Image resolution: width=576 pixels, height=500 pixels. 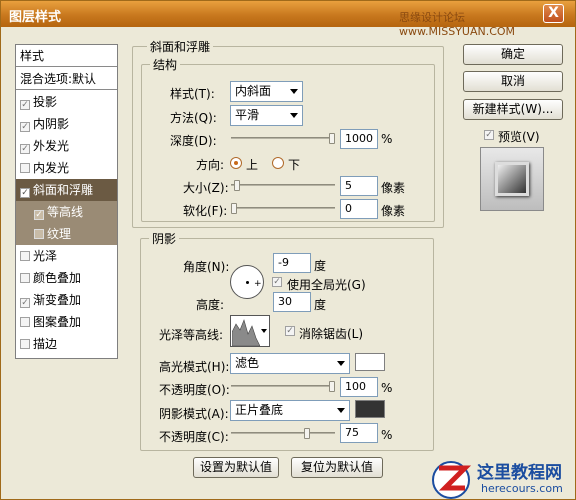 I want to click on ok-button: 确定, so click(x=513, y=54).